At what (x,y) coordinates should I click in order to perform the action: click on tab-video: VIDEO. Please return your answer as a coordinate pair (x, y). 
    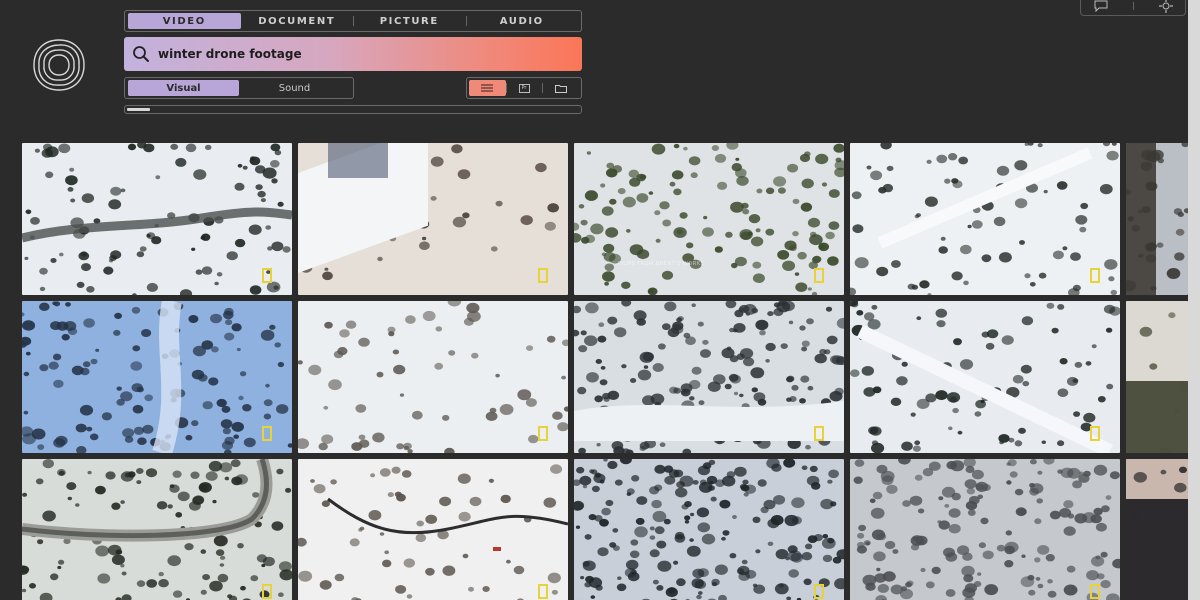
    Looking at the image, I should click on (184, 21).